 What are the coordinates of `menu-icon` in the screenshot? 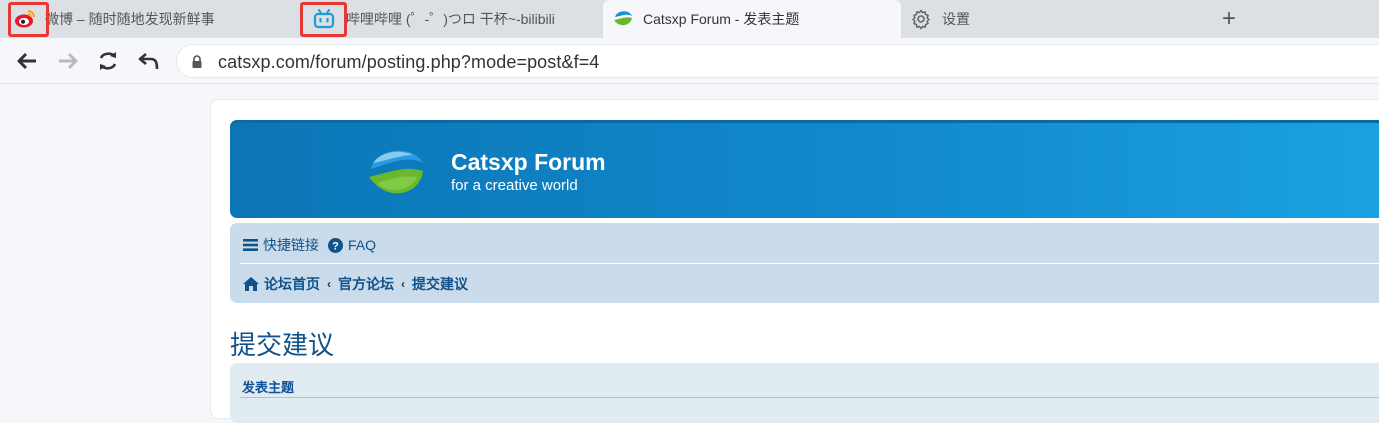 It's located at (250, 245).